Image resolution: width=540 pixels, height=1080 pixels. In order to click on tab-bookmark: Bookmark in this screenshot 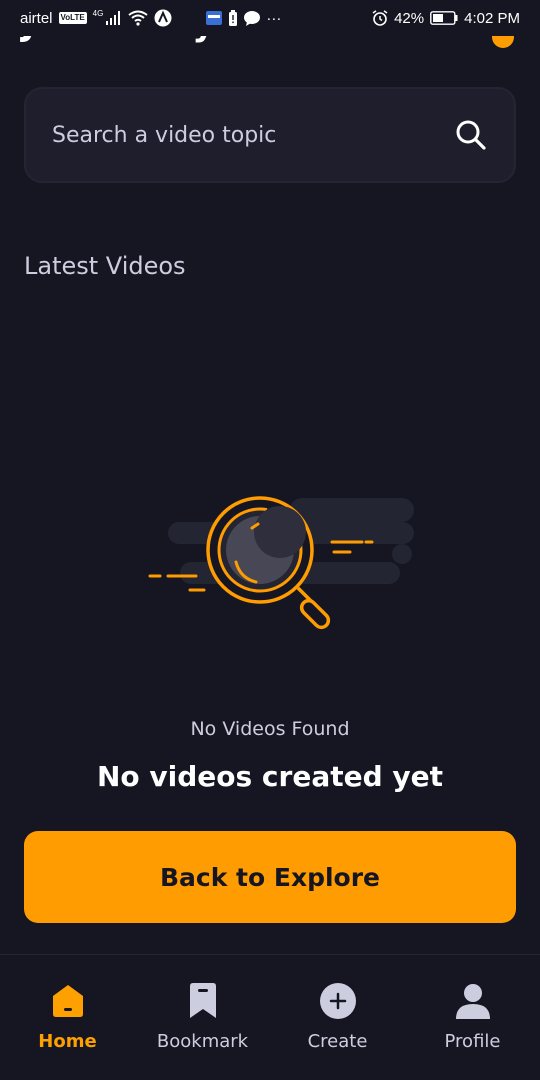, I will do `click(202, 1003)`.